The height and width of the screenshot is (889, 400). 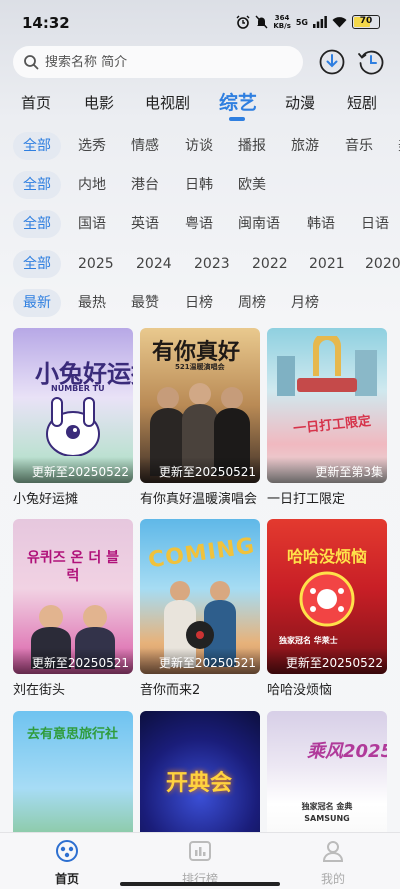 I want to click on phone-dial-image, so click(x=327, y=599).